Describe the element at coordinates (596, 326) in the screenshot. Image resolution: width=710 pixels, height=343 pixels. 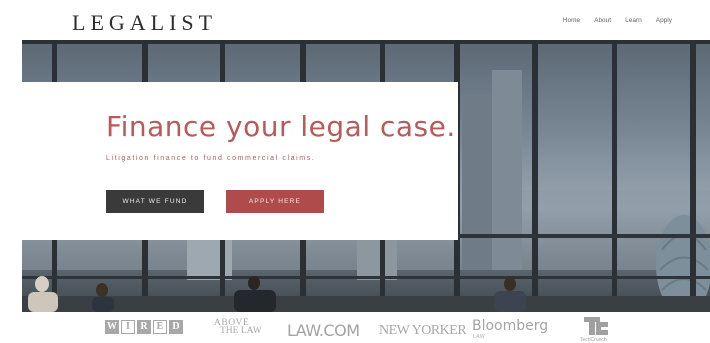
I see `techcrunch-icon` at that location.